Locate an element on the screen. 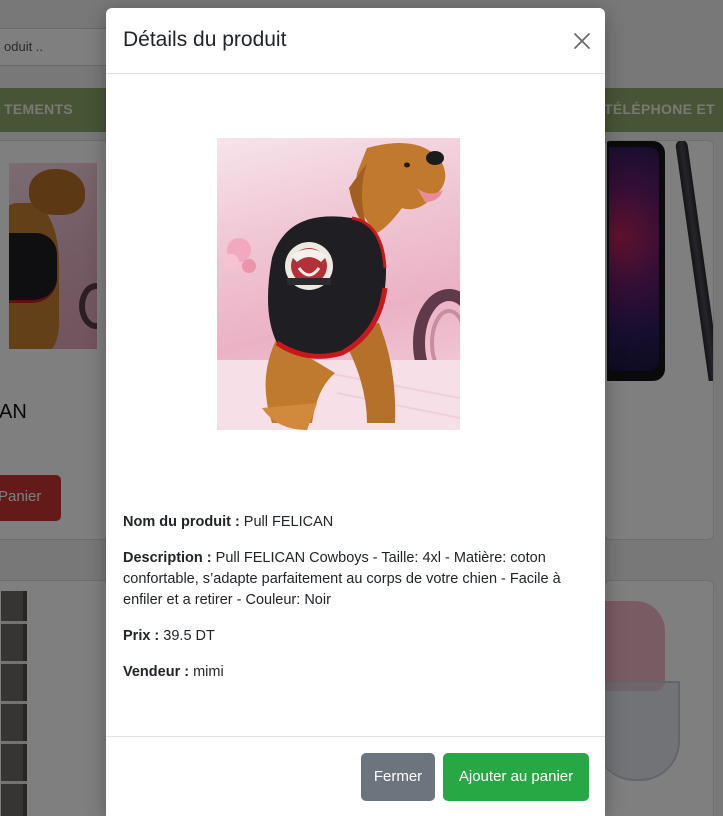  close-icon is located at coordinates (582, 41).